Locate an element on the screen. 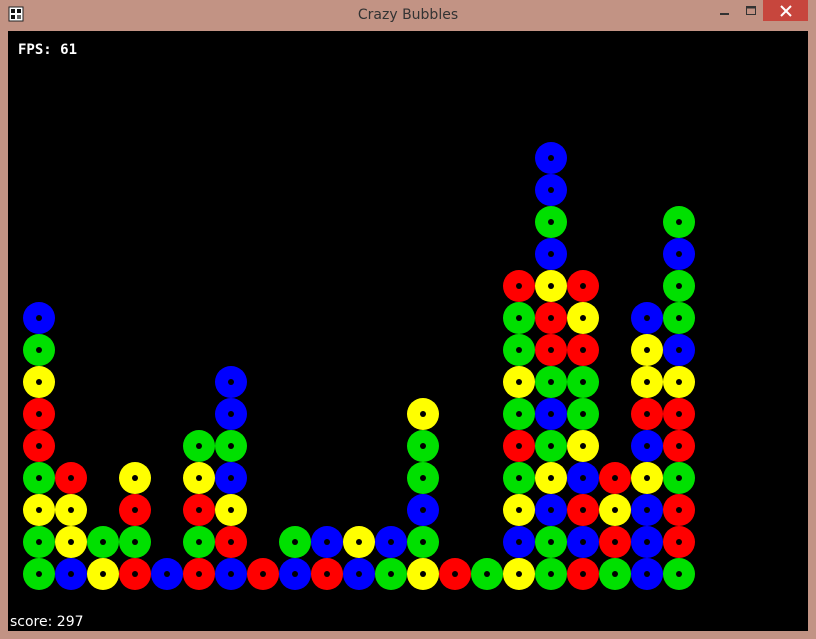 This screenshot has width=816, height=639. close-button is located at coordinates (785, 10).